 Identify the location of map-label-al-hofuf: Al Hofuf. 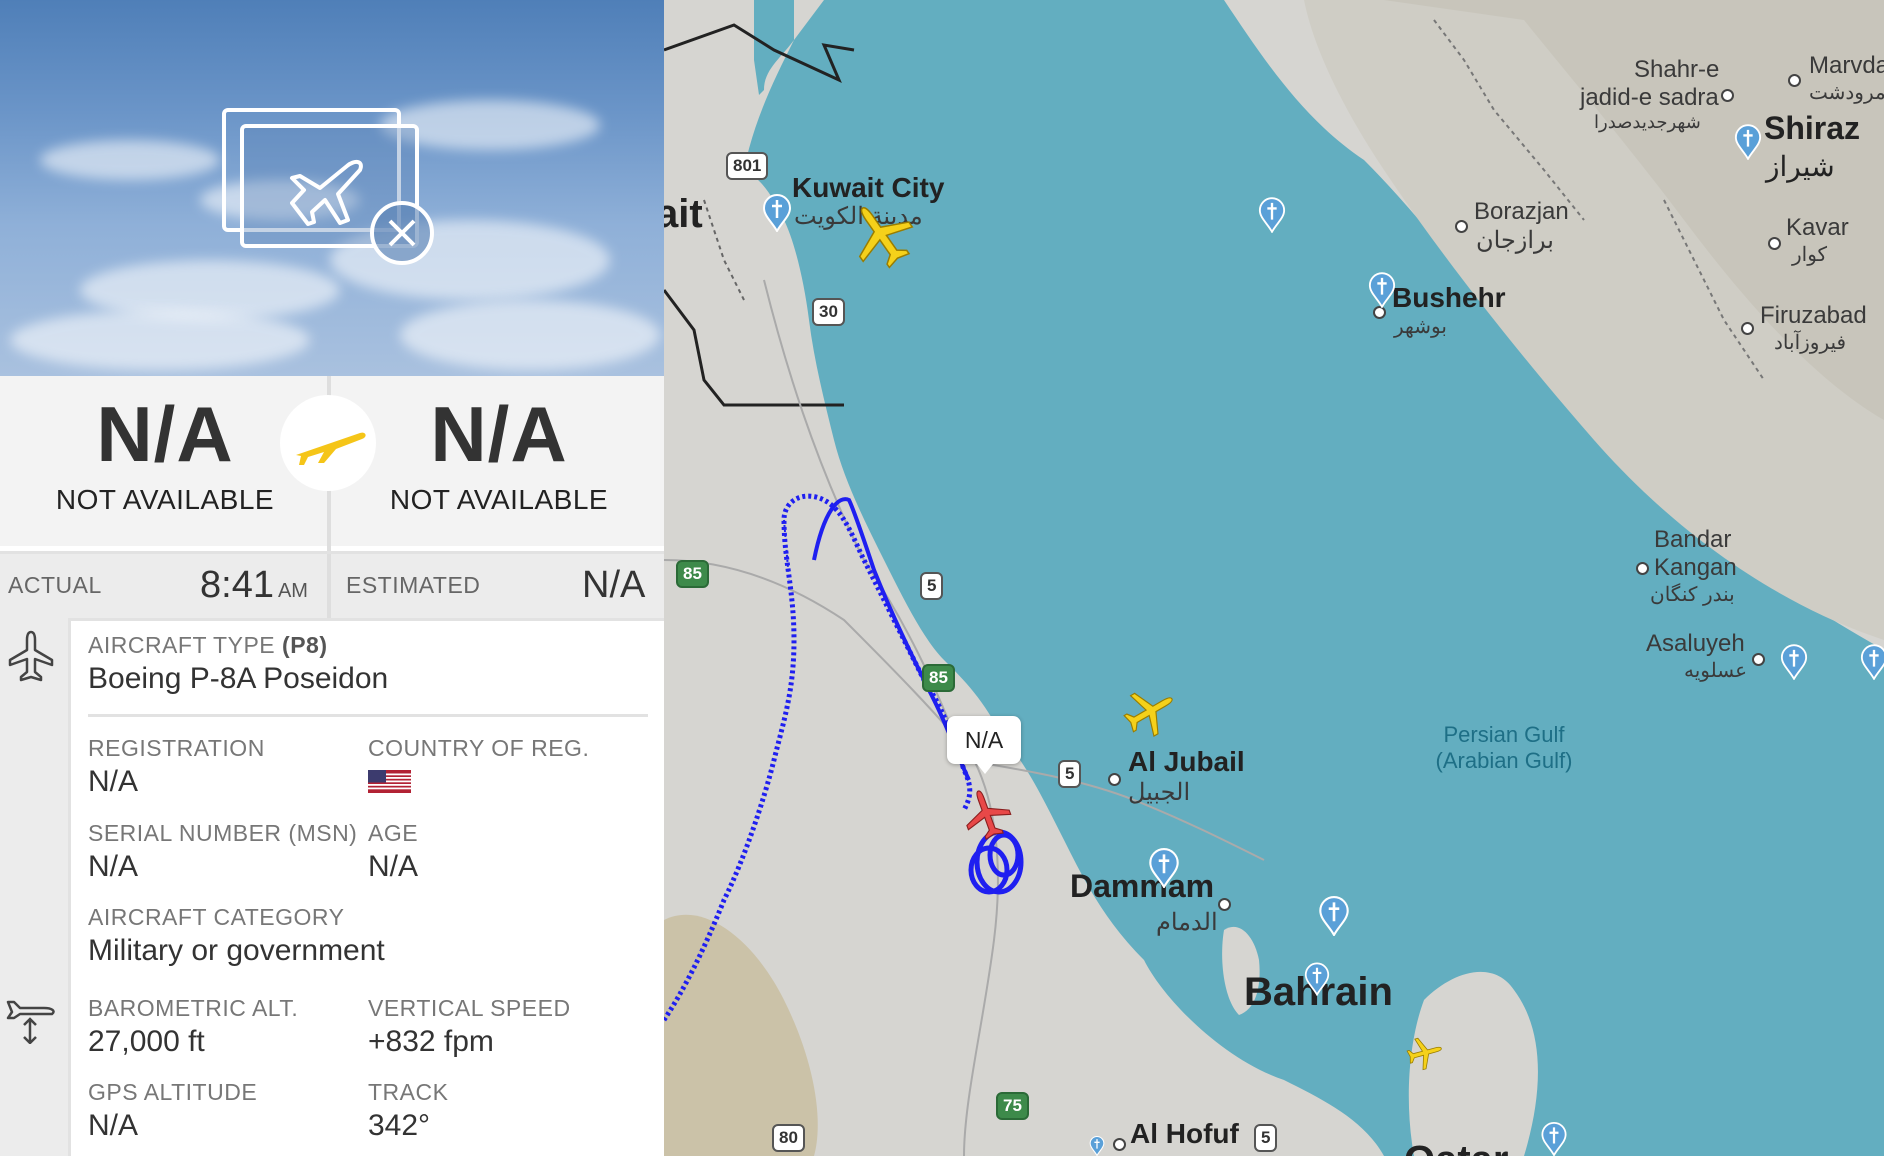
(1184, 1133).